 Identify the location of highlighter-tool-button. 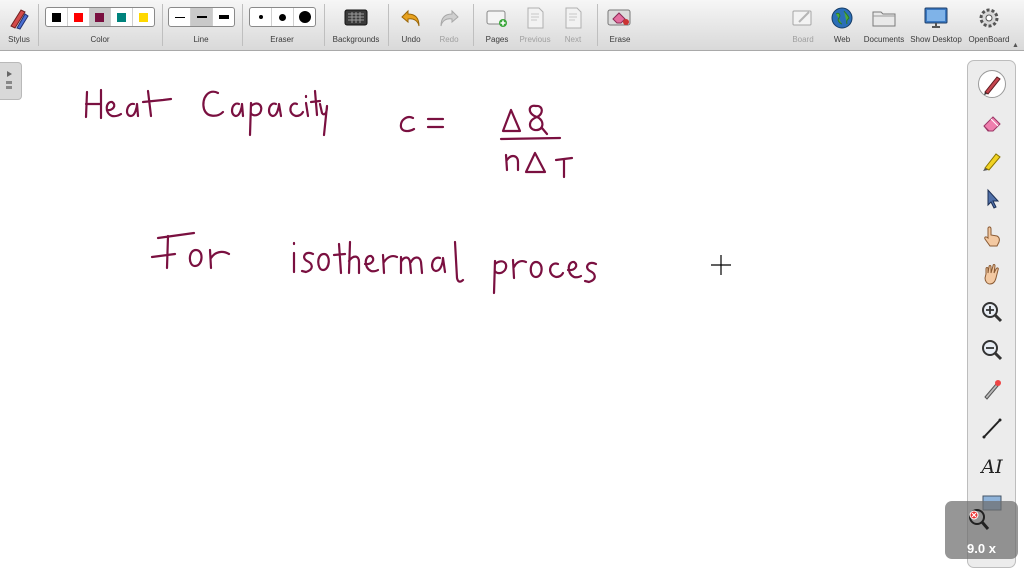
(992, 160).